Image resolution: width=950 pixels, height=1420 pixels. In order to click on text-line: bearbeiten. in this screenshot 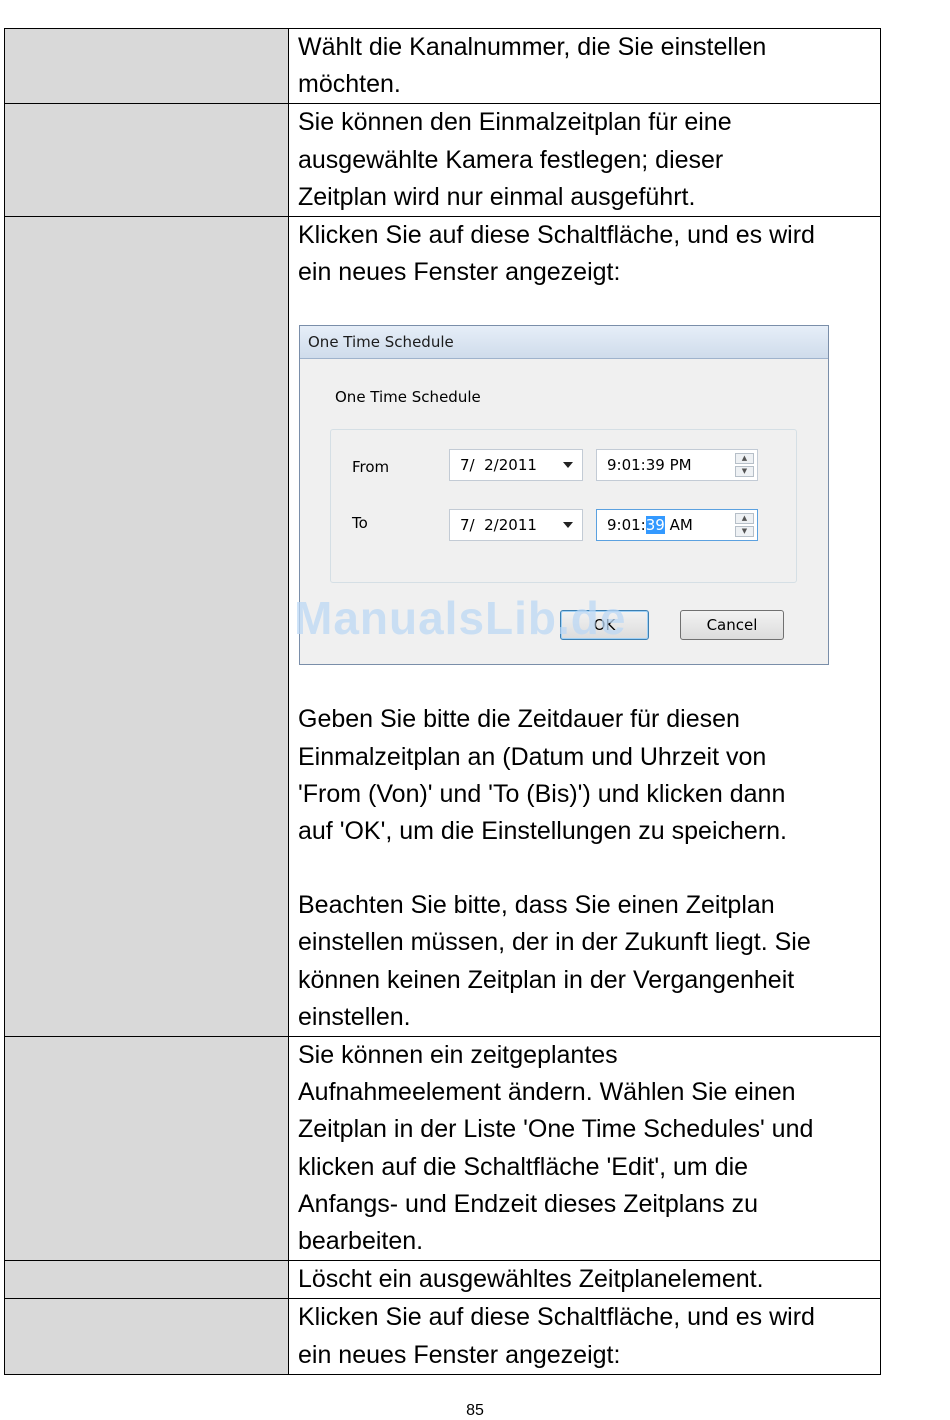, I will do `click(361, 1241)`.